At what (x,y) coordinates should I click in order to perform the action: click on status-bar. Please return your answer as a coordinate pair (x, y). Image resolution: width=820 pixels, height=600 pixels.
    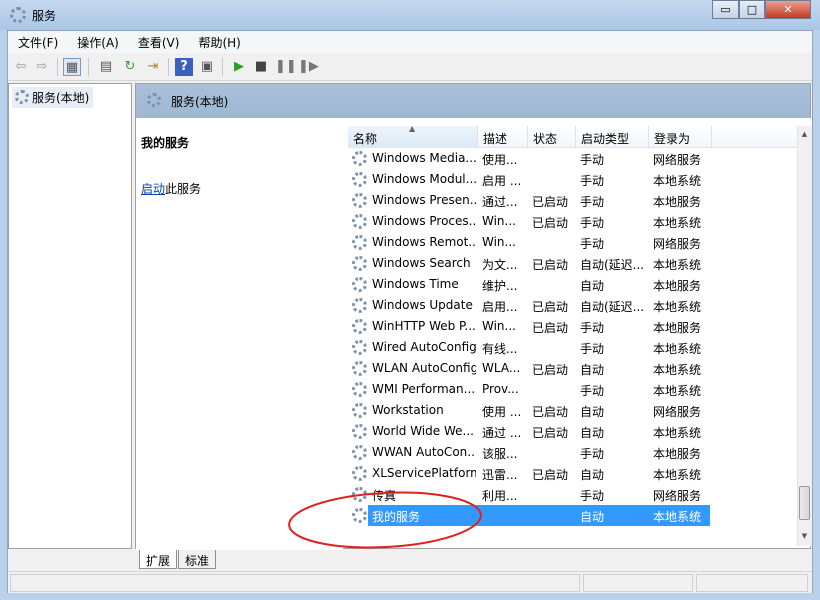
    Looking at the image, I should click on (410, 582).